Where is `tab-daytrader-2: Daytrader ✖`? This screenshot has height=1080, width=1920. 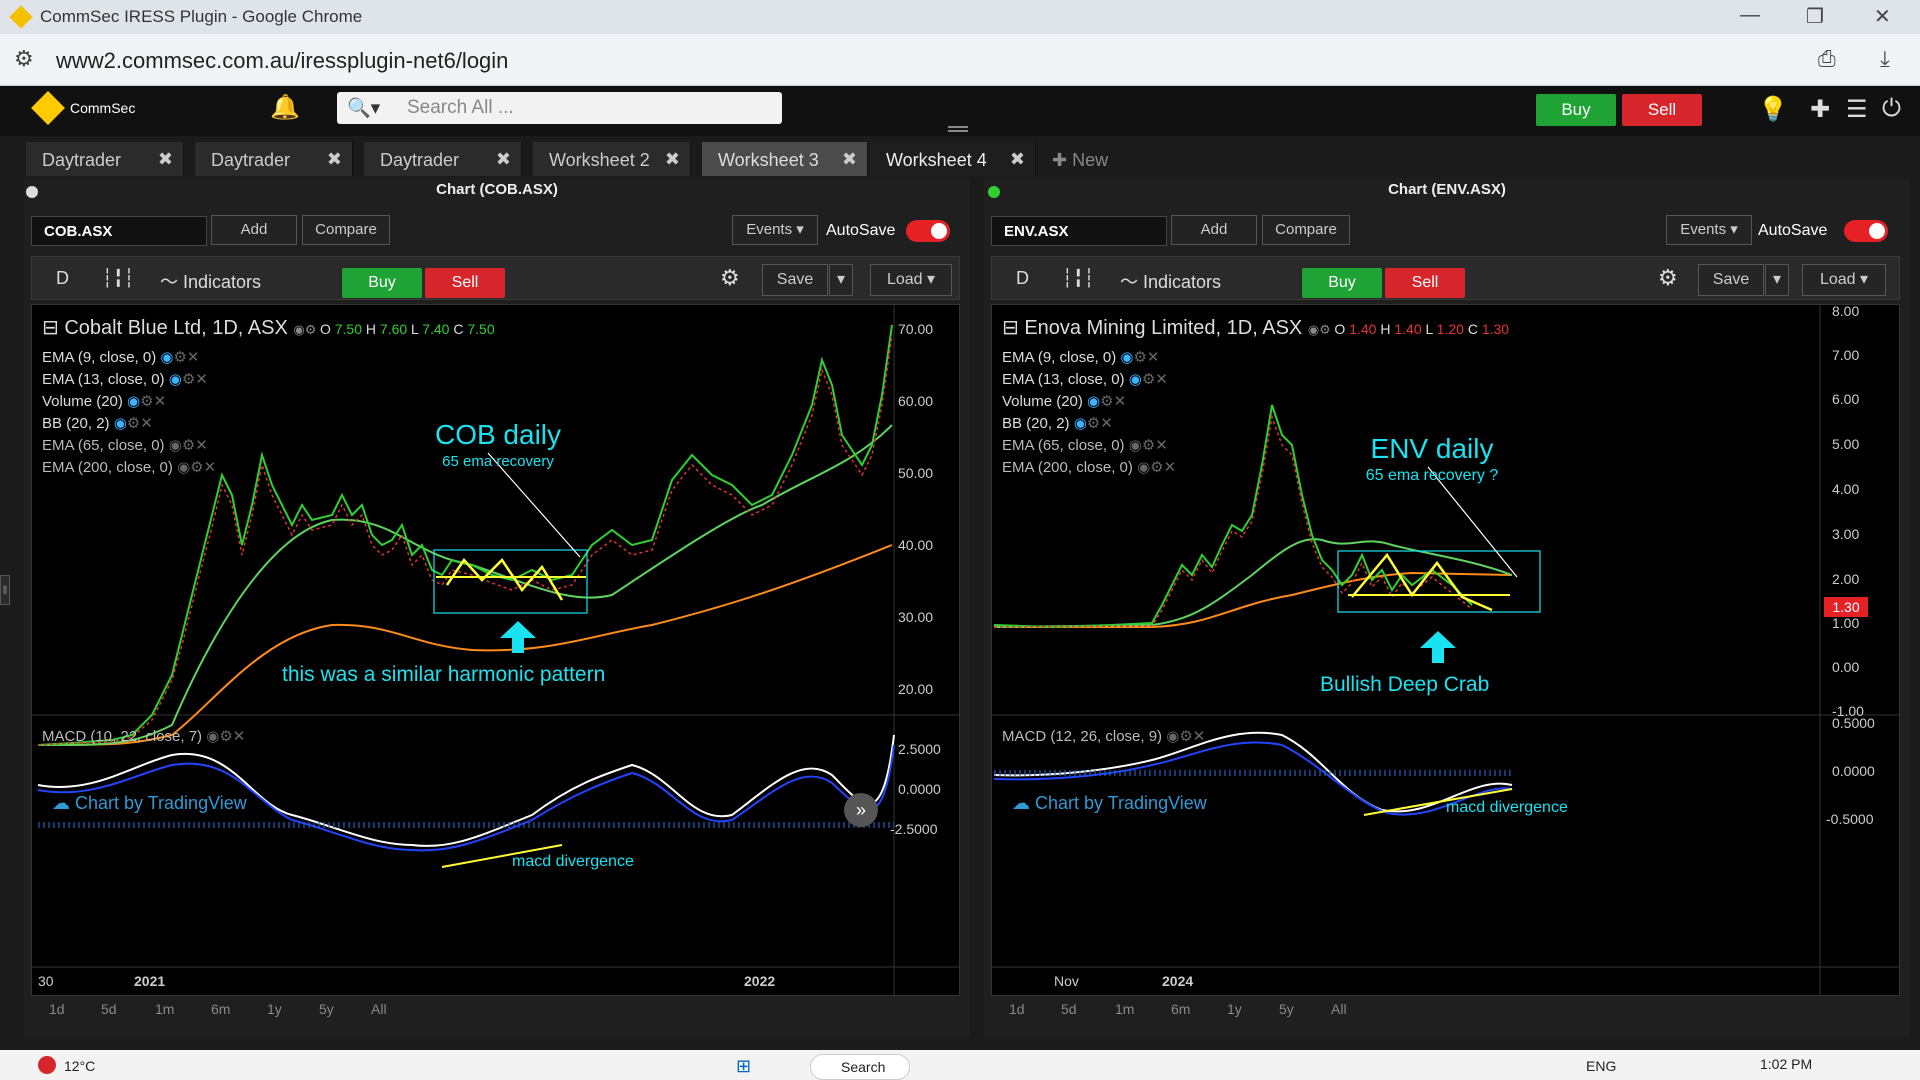
tab-daytrader-2: Daytrader ✖ is located at coordinates (274, 159).